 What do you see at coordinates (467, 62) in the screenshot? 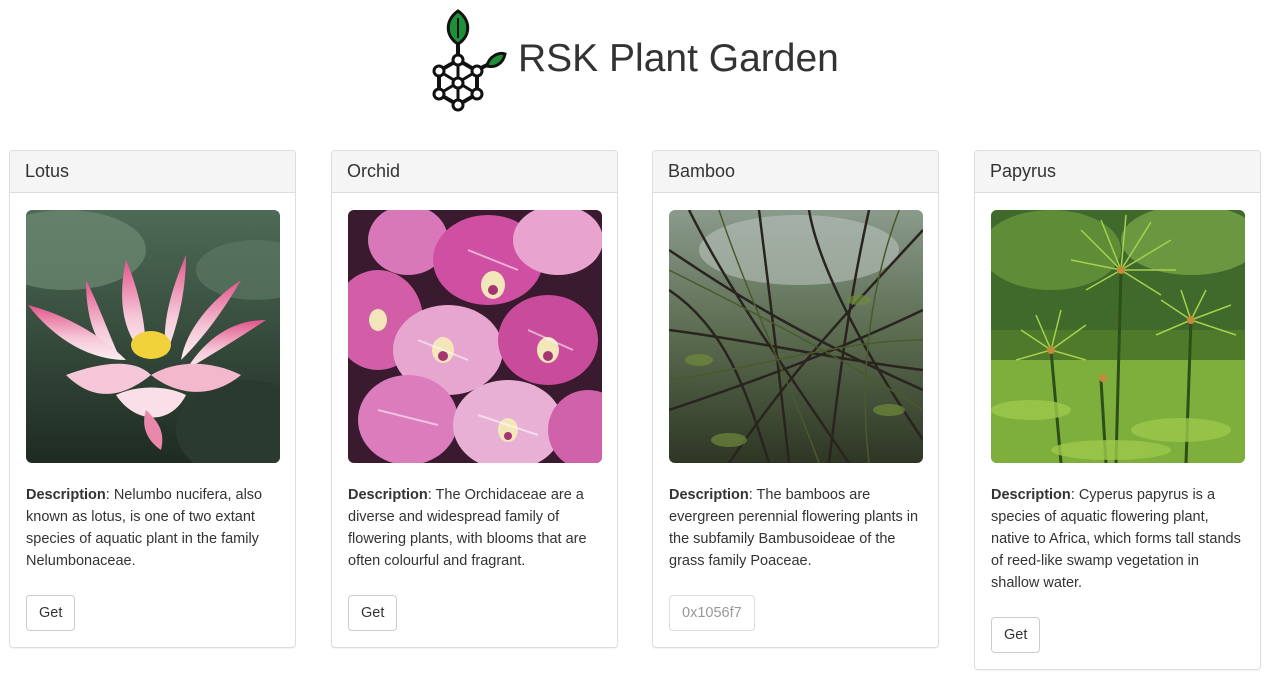
I see `plant-network-logo-icon` at bounding box center [467, 62].